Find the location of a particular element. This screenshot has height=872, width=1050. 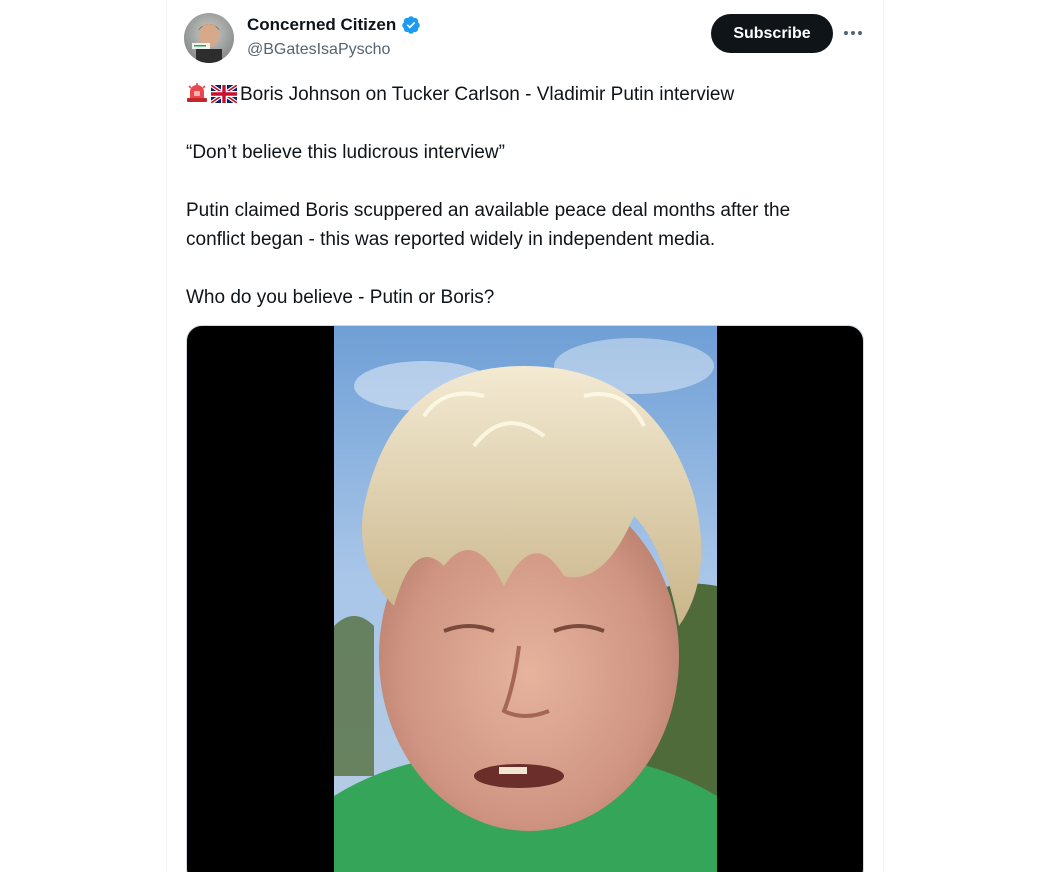

avatar-photo is located at coordinates (209, 38).